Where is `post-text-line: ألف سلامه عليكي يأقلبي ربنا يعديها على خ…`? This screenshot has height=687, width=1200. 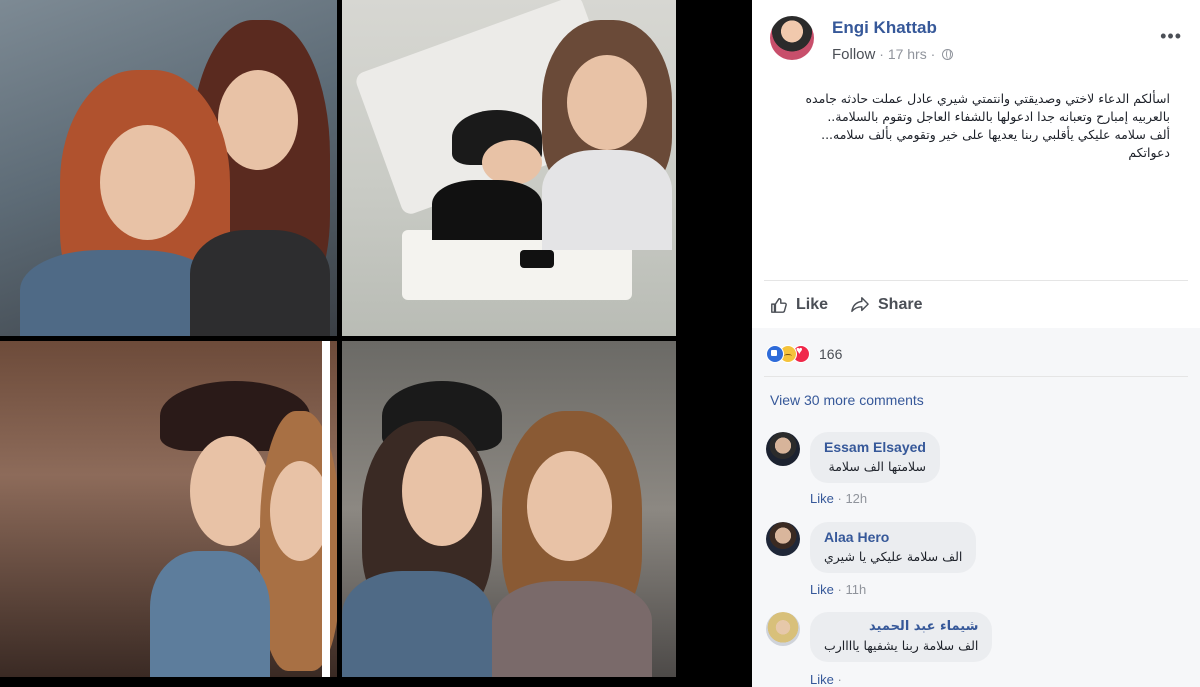 post-text-line: ألف سلامه عليكي يأقلبي ربنا يعديها على خ… is located at coordinates (995, 134).